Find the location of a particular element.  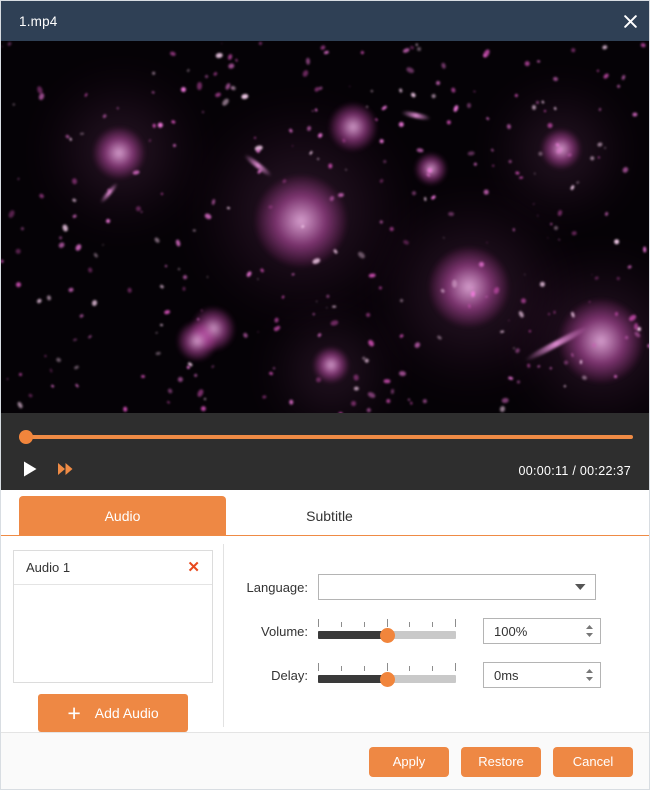

delay-slider is located at coordinates (387, 675).